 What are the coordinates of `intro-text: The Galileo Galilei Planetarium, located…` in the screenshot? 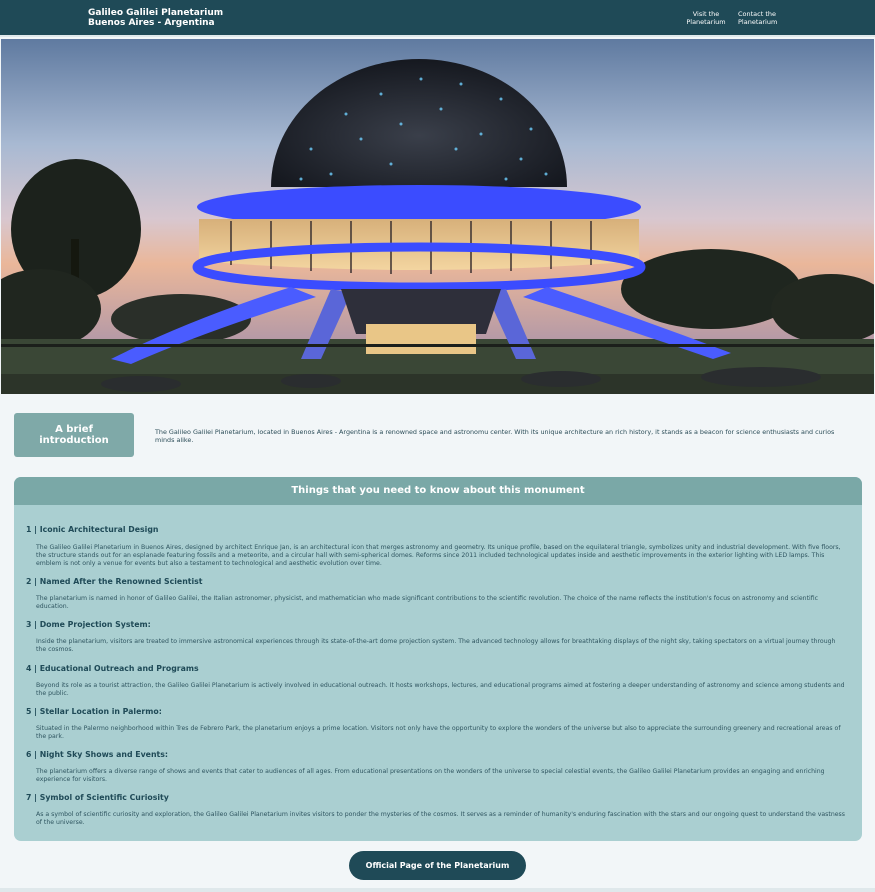 It's located at (495, 436).